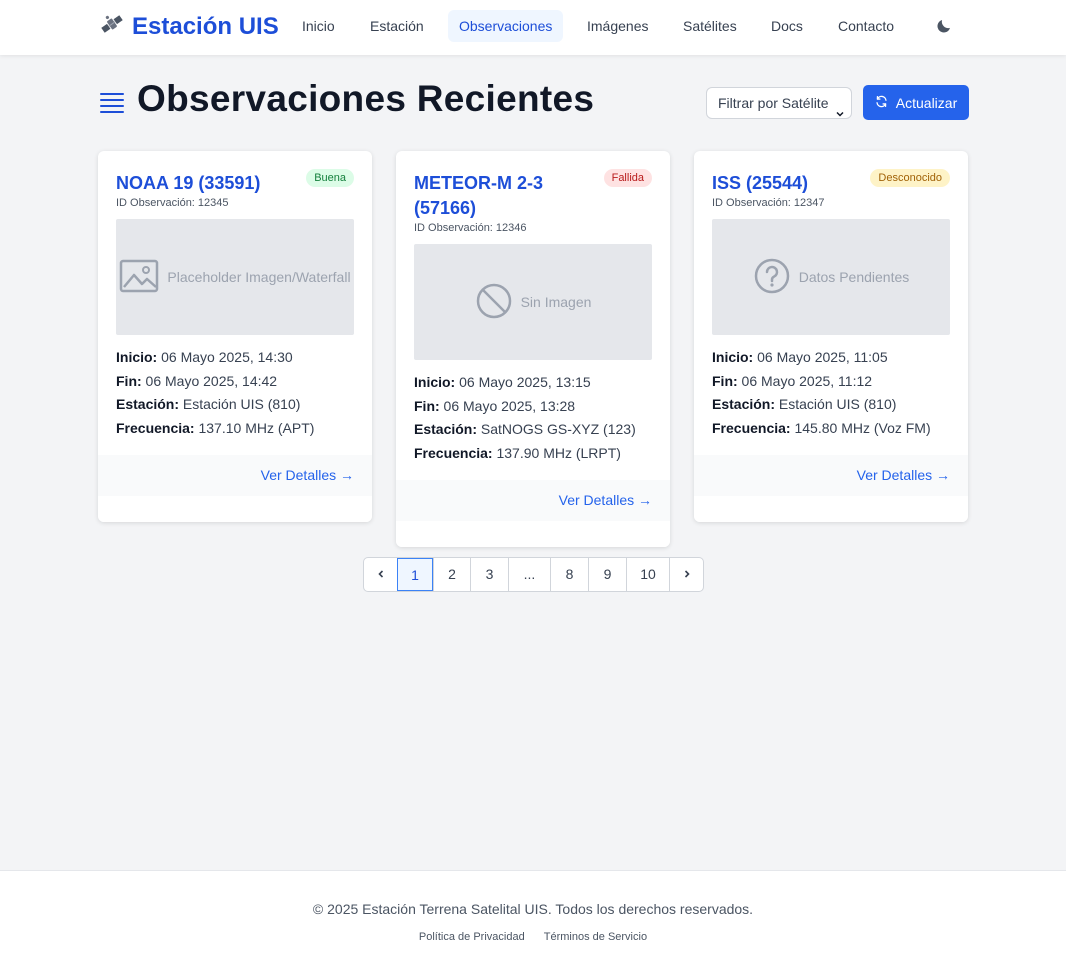  What do you see at coordinates (647, 574) in the screenshot?
I see `page-button-10: 10` at bounding box center [647, 574].